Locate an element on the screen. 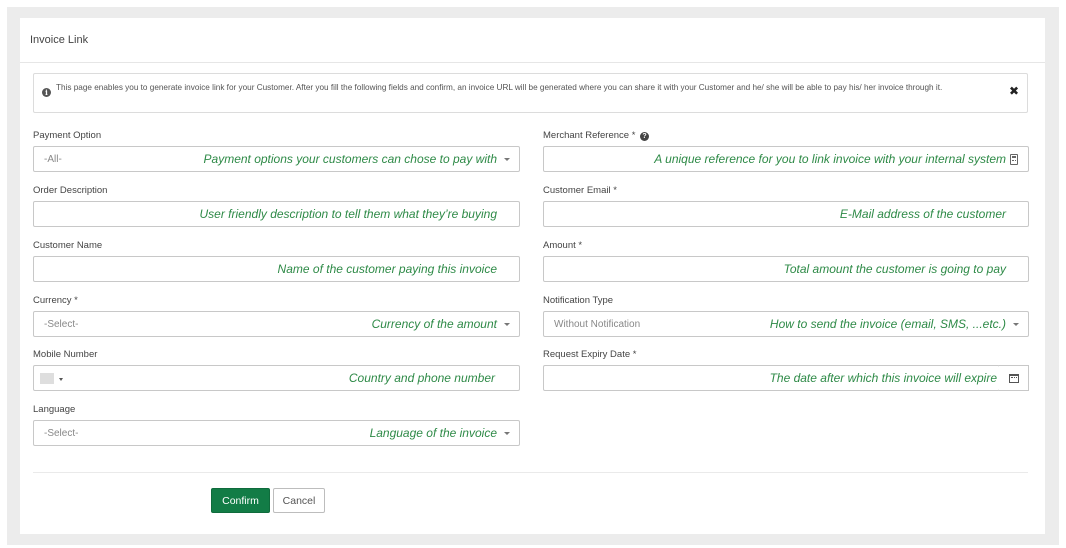  confirm-button: Confirm is located at coordinates (240, 500).